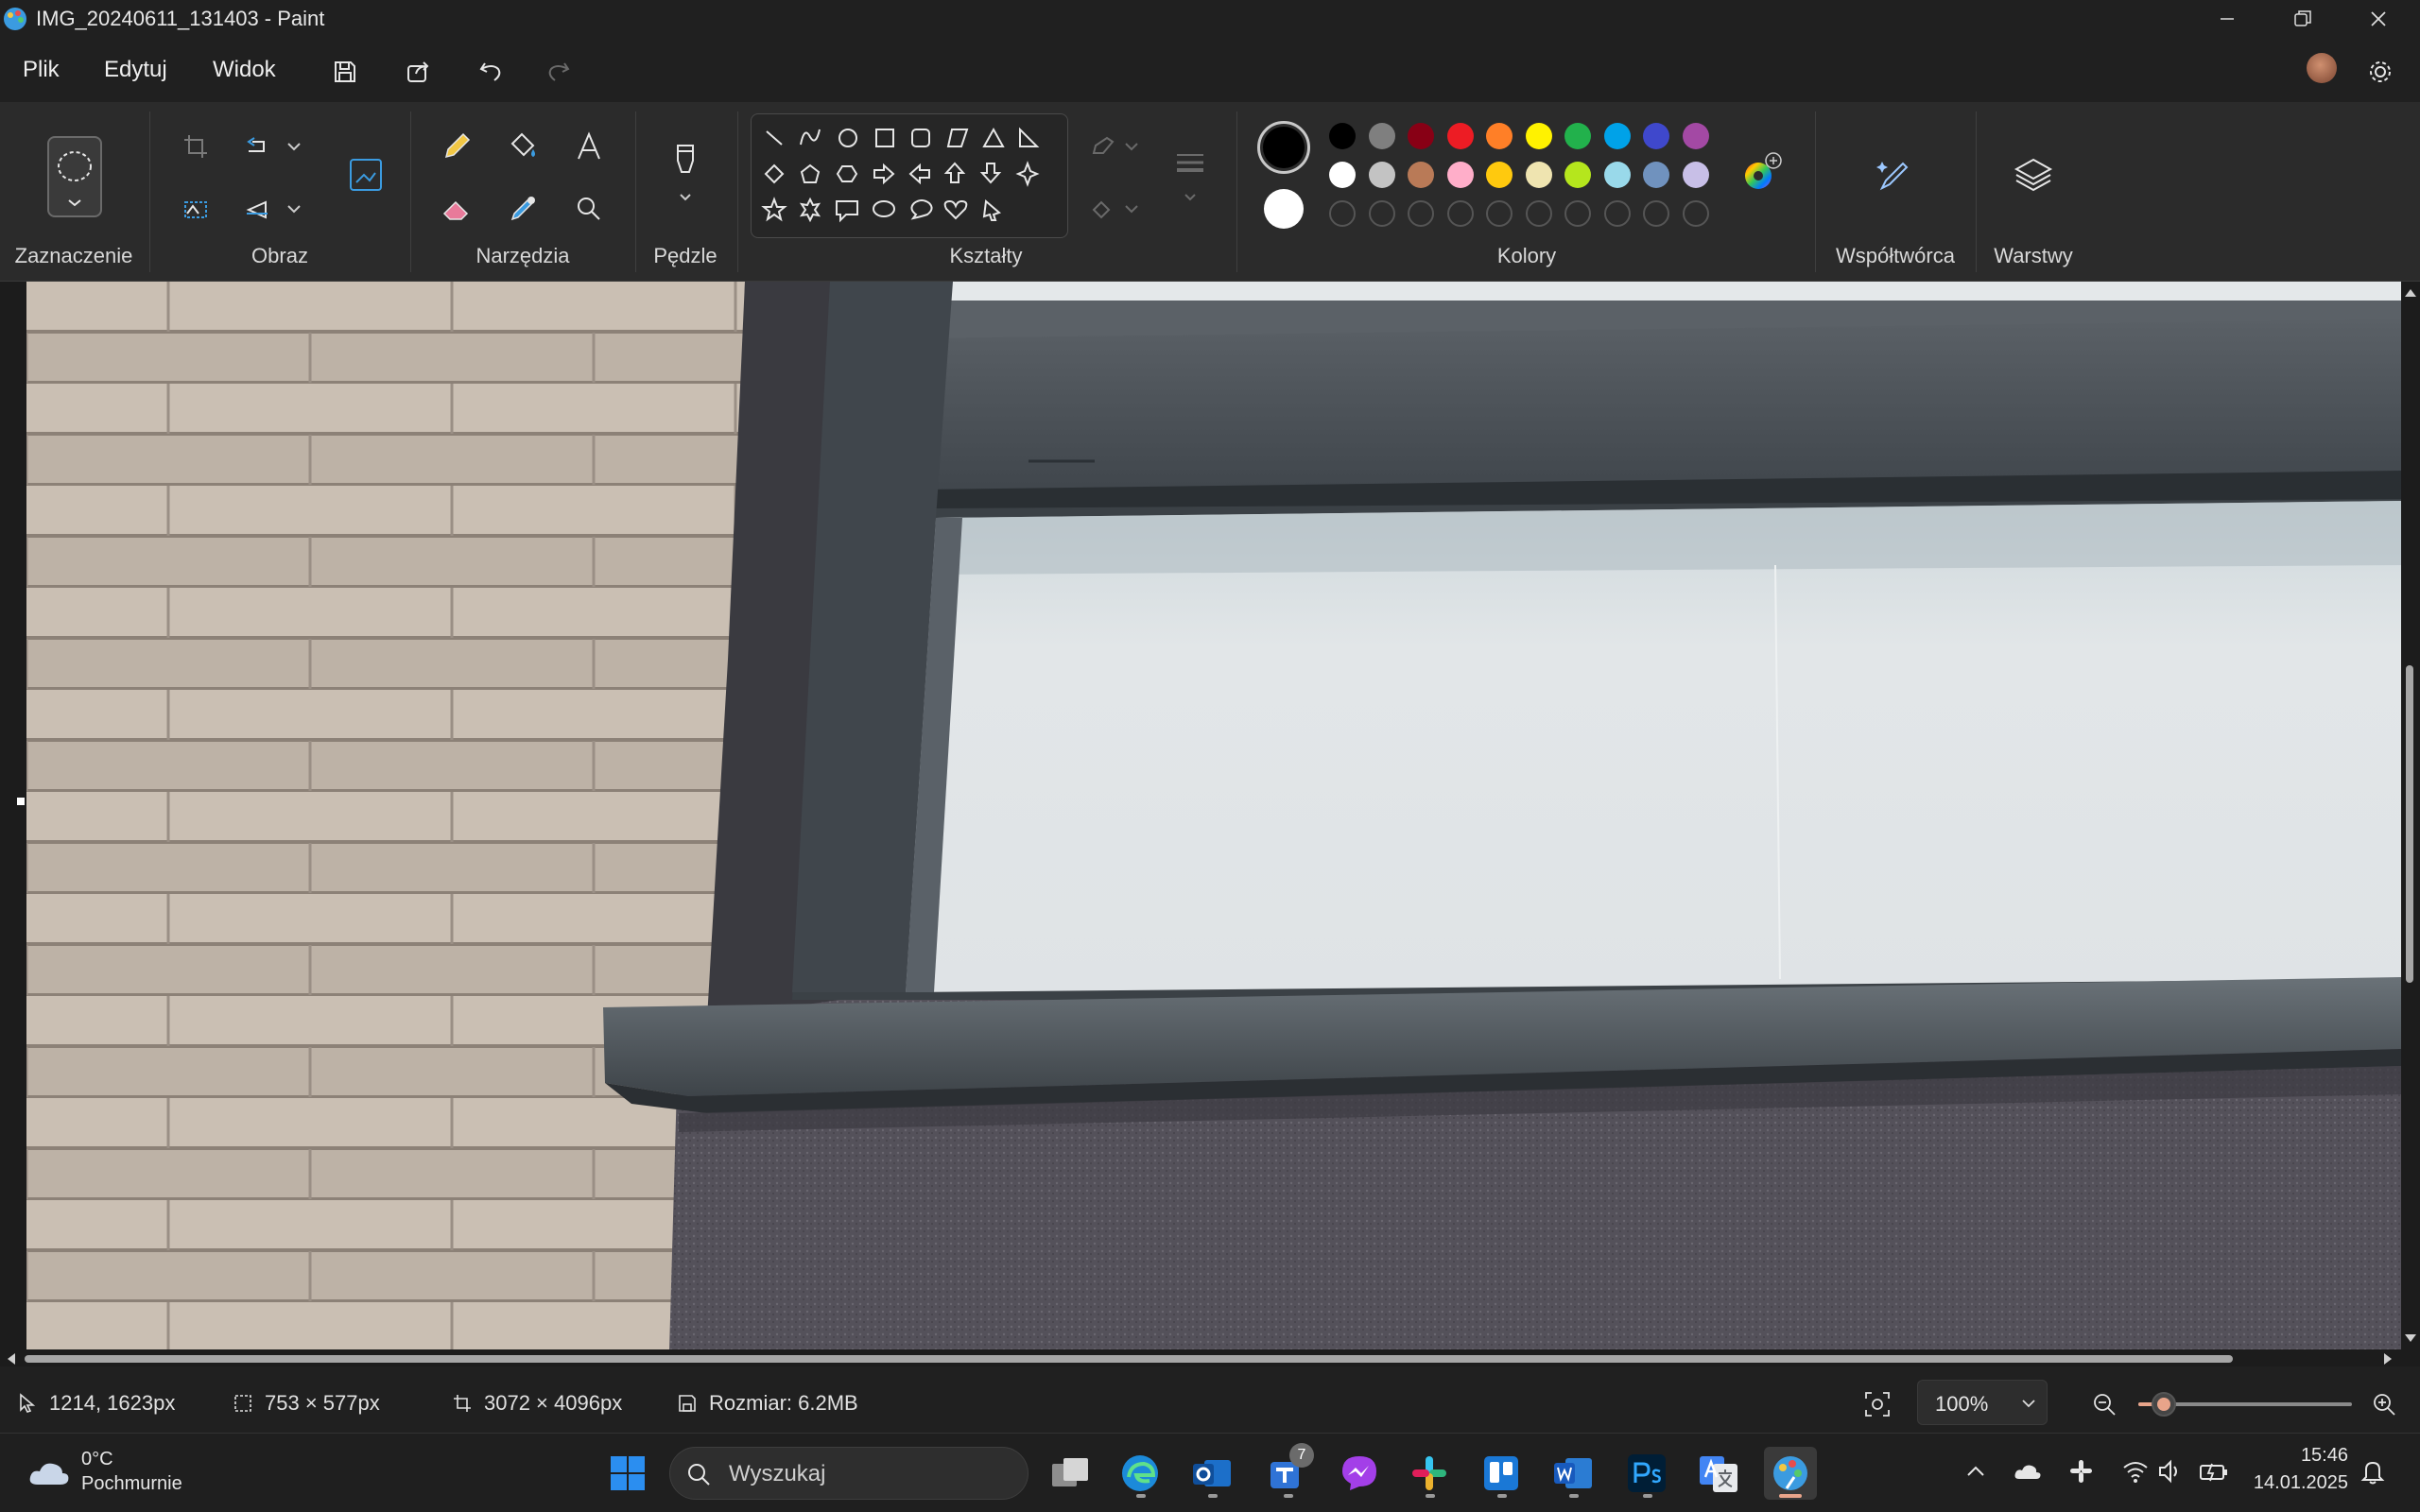  Describe the element at coordinates (522, 208) in the screenshot. I see `color-picker-icon` at that location.